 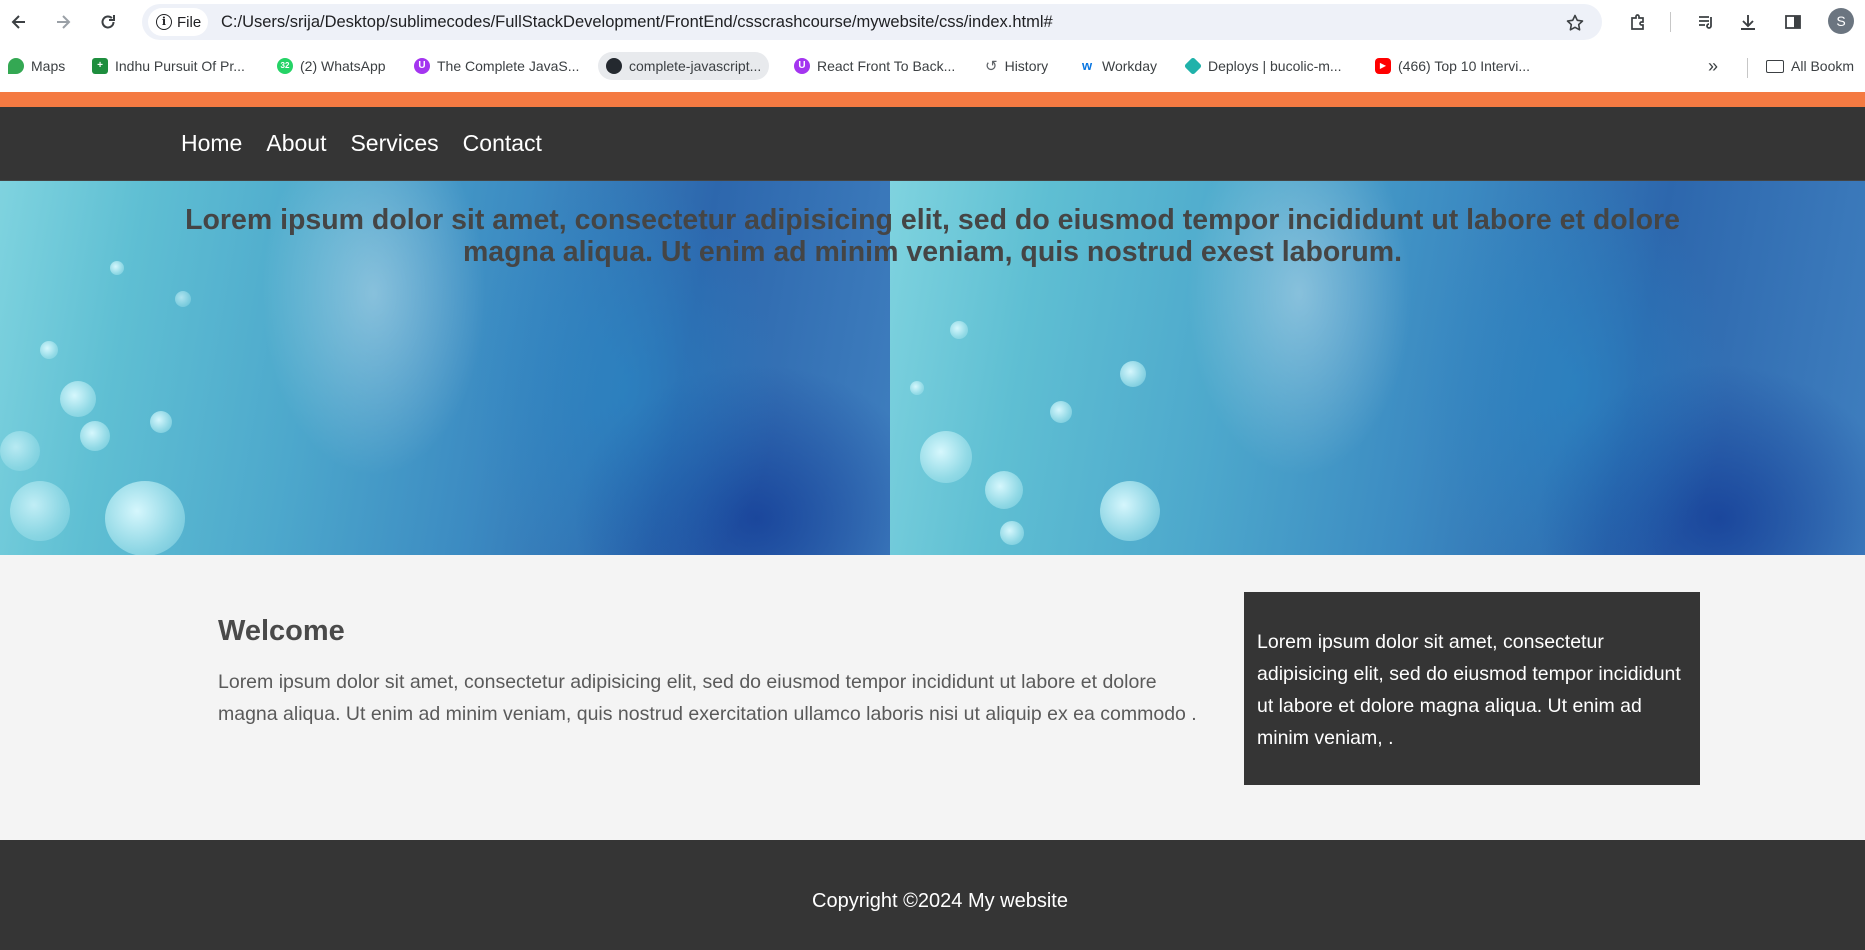 I want to click on chevron-double-right-icon: », so click(x=1713, y=66).